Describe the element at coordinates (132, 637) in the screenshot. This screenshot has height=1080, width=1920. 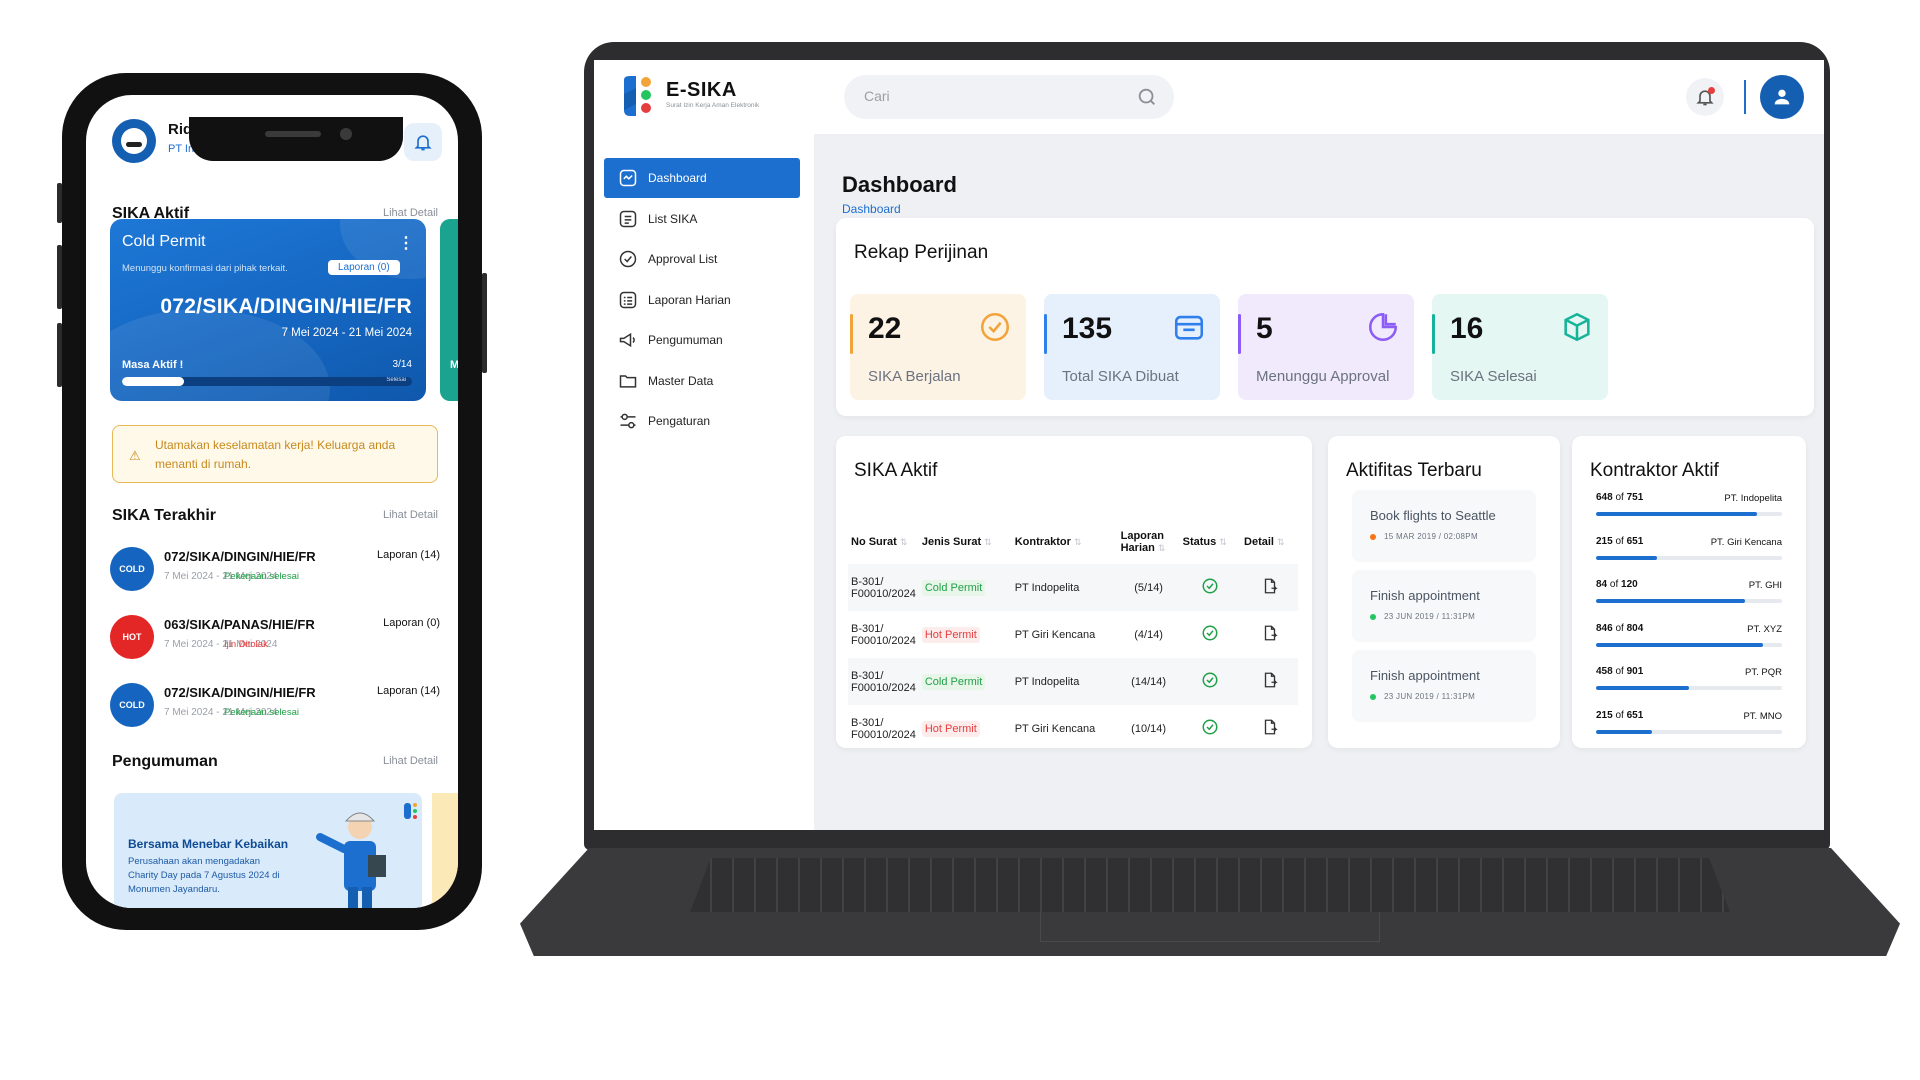
I see `permit-type-badge: HOT` at that location.